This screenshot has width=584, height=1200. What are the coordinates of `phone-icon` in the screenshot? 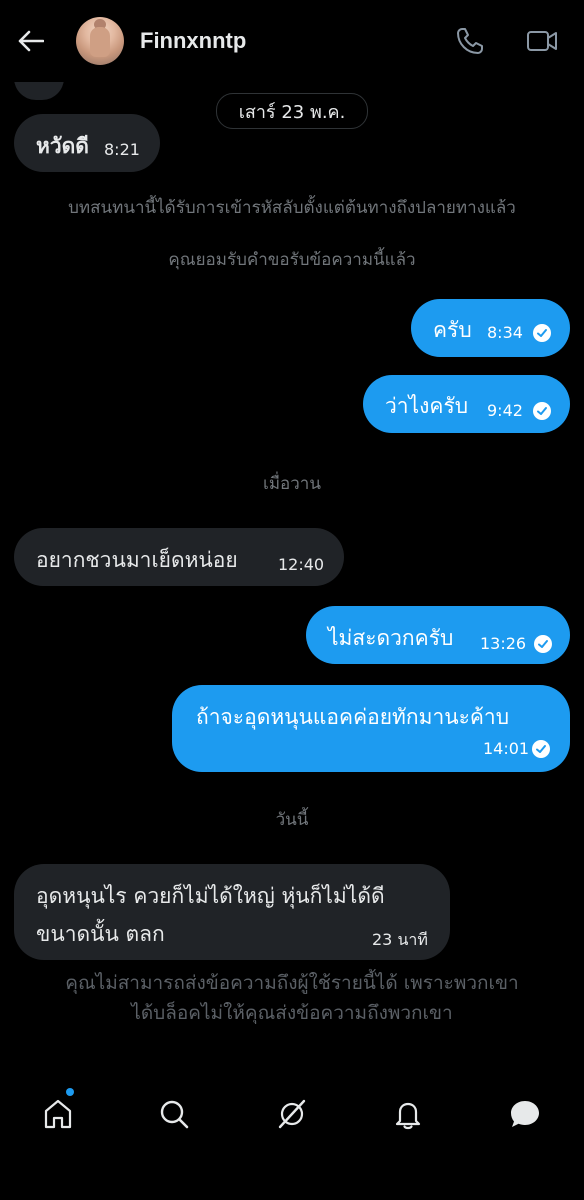 It's located at (470, 41).